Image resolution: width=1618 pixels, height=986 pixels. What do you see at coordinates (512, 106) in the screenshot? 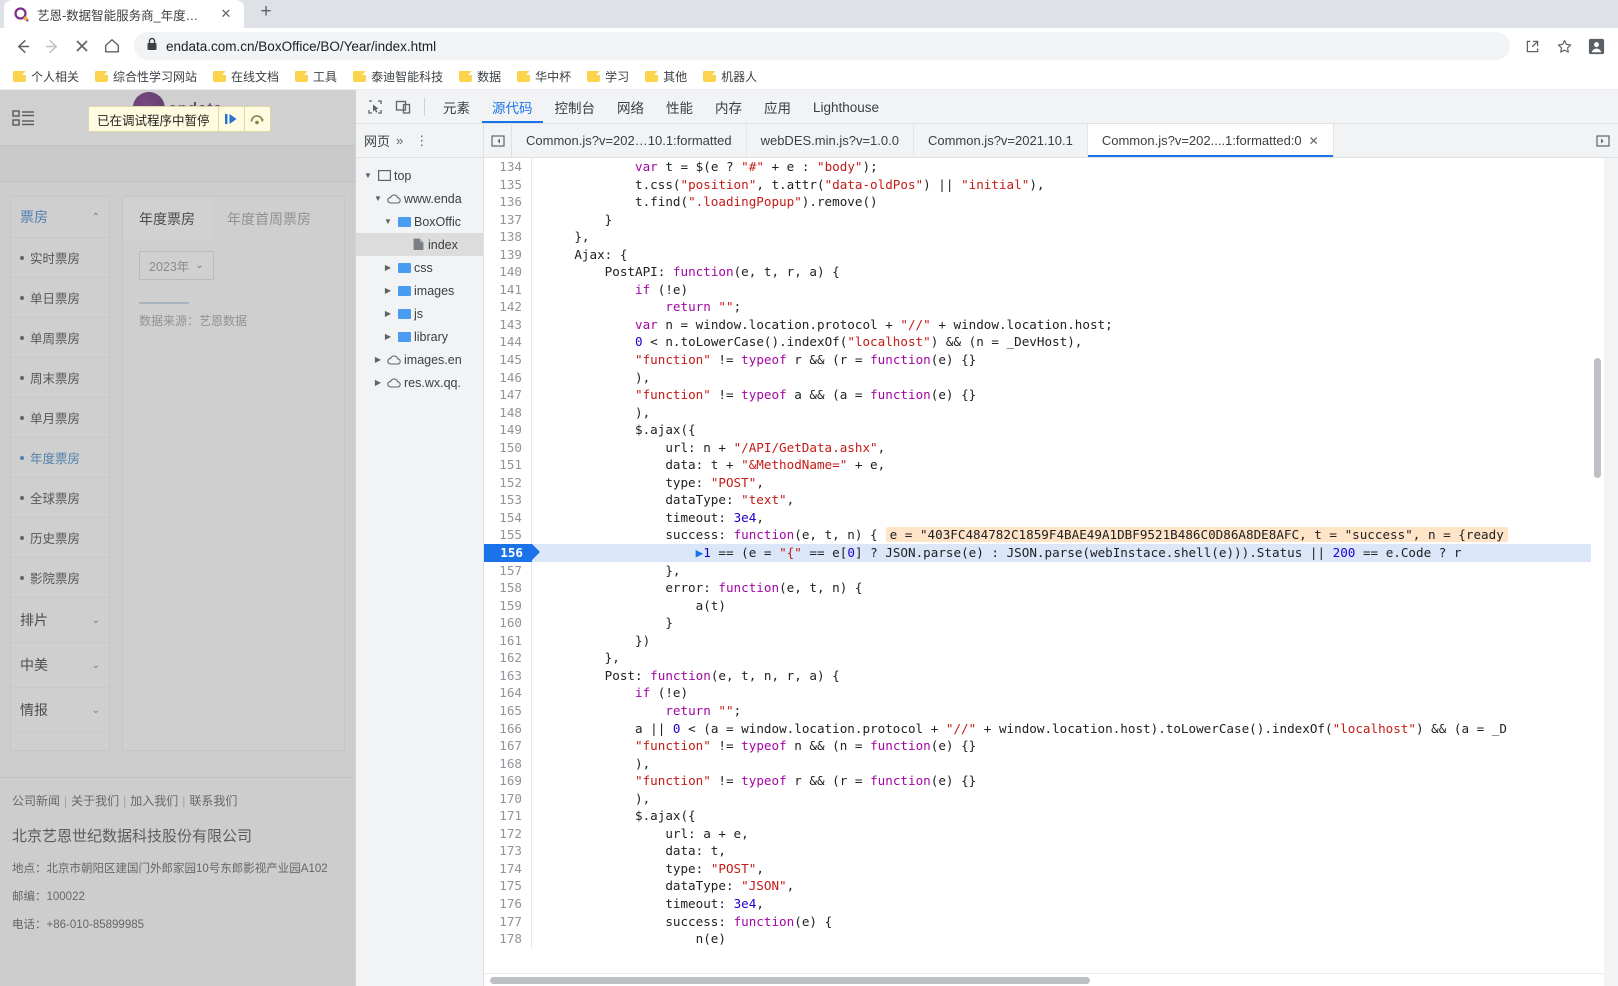
I see `tab-sources: 源代码` at bounding box center [512, 106].